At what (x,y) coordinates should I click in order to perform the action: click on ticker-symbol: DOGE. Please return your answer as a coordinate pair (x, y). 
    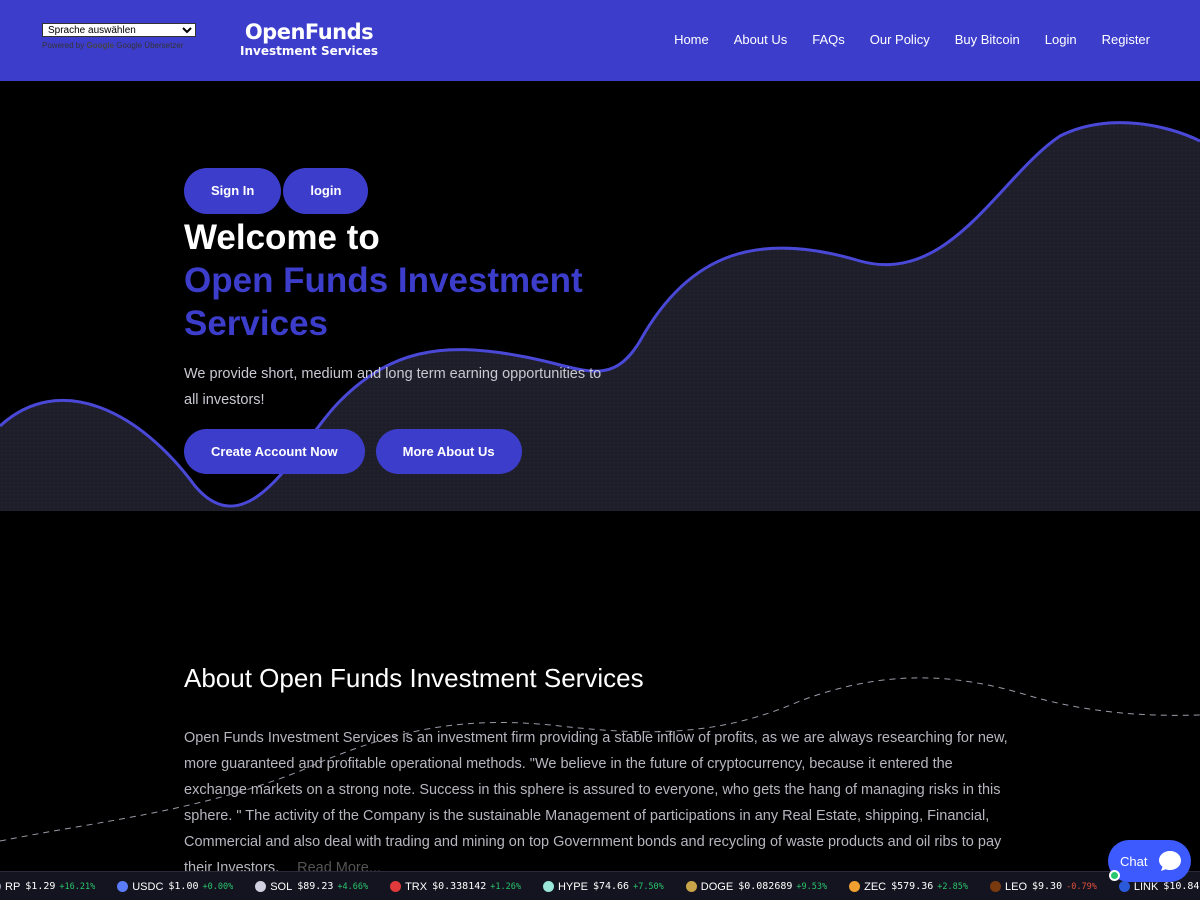
    Looking at the image, I should click on (717, 886).